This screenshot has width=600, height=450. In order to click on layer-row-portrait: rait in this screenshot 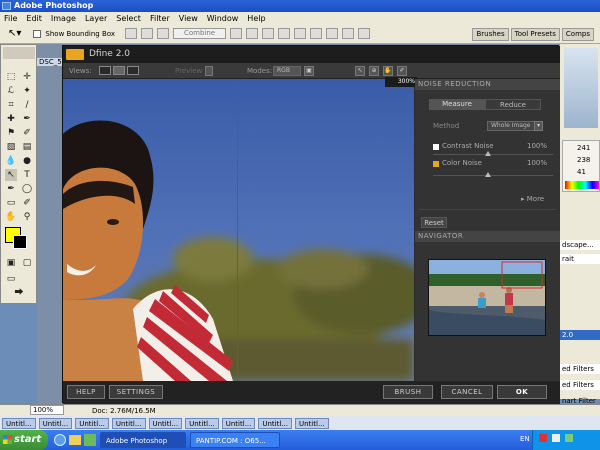, I will do `click(580, 259)`.